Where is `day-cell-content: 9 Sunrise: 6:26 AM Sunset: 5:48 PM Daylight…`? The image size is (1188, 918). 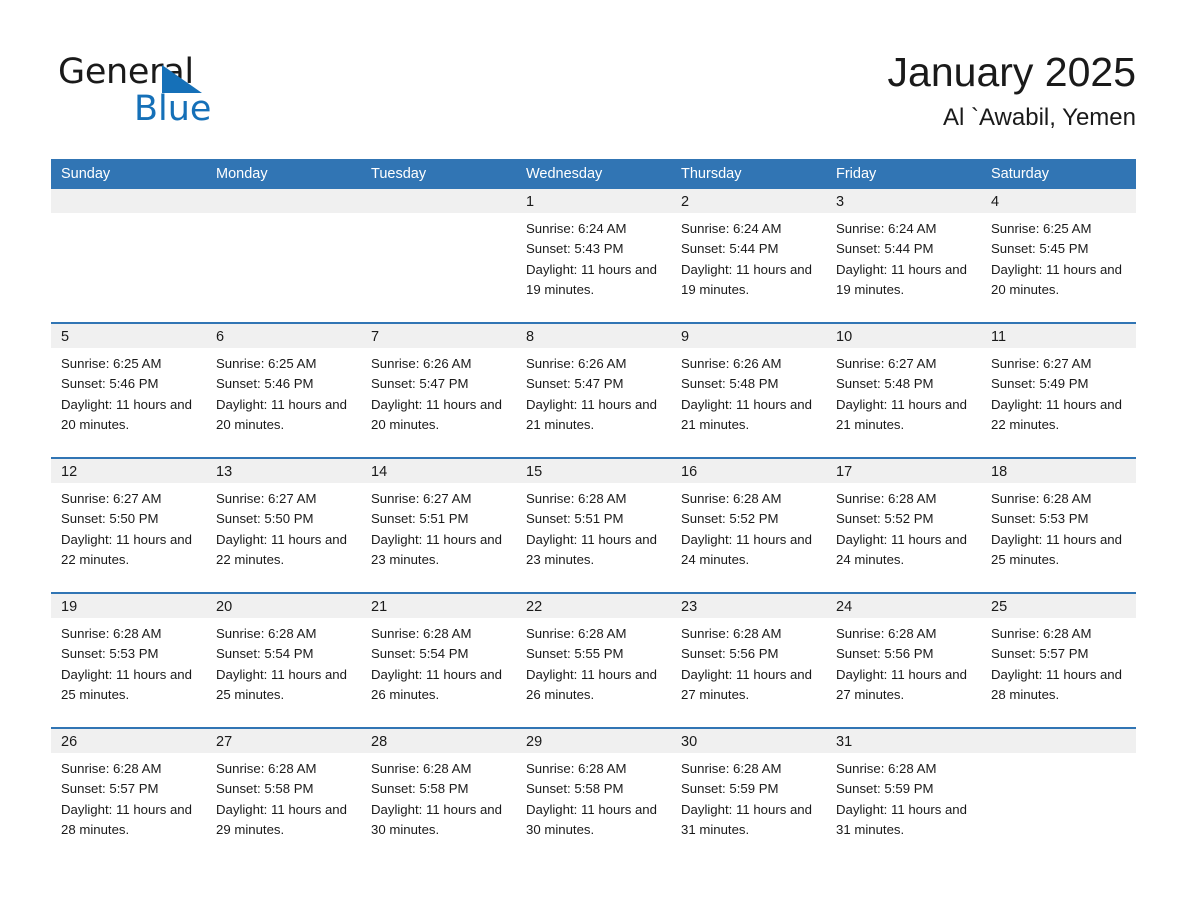
day-cell-content: 9 Sunrise: 6:26 AM Sunset: 5:48 PM Daylight… is located at coordinates (748, 390).